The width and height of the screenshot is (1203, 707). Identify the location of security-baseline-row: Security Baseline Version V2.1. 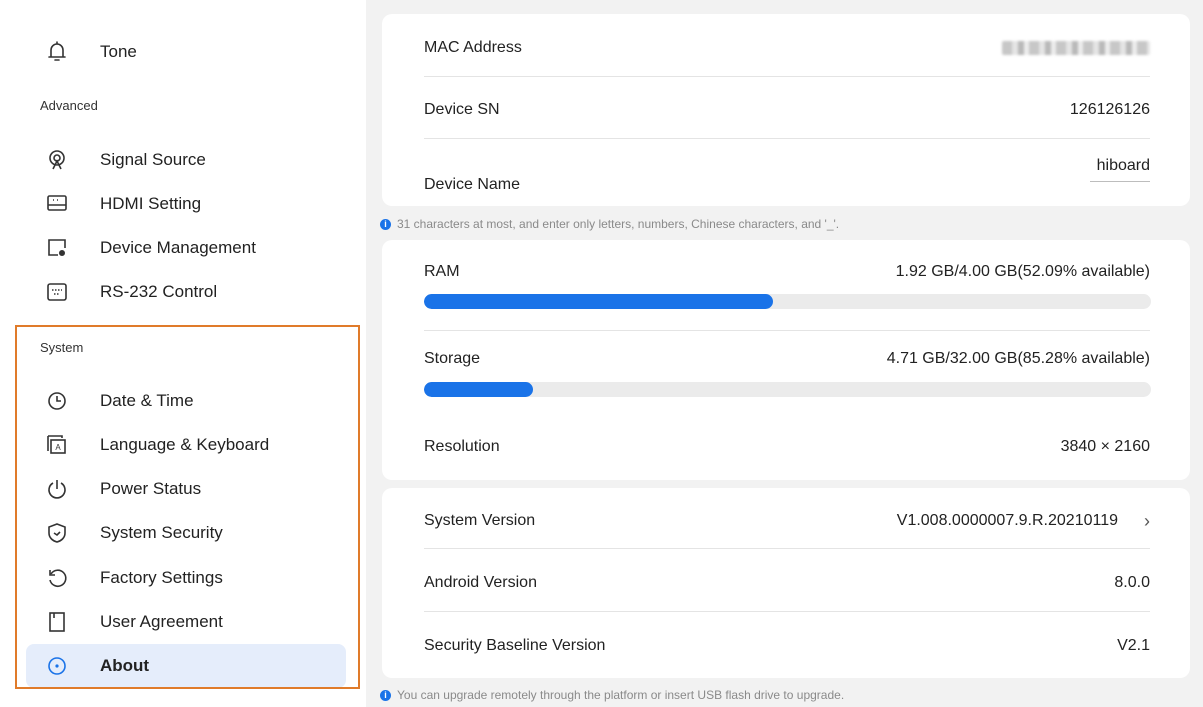
(787, 646).